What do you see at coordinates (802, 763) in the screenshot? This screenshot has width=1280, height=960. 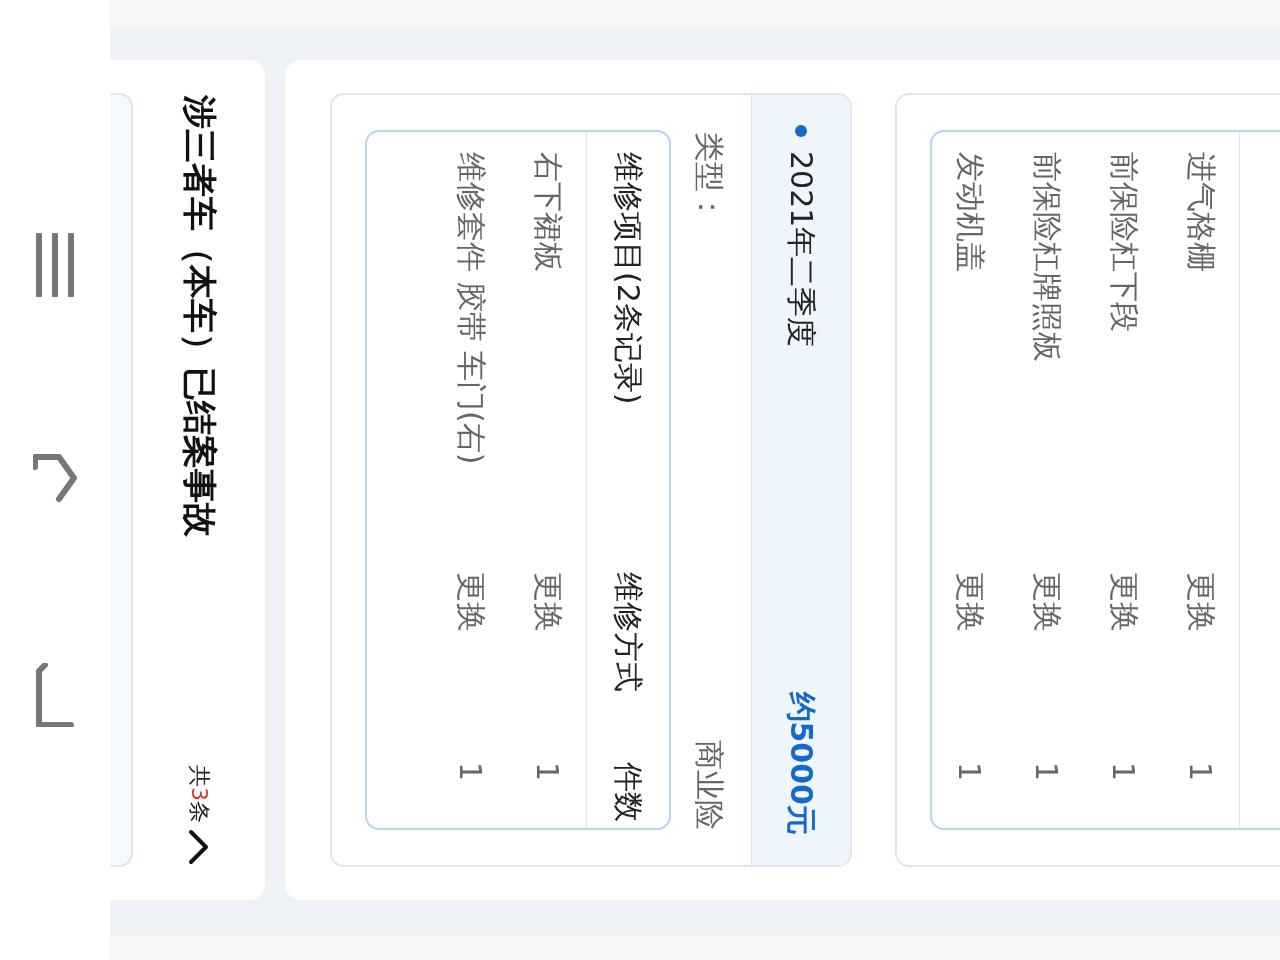 I see `amount-value: 约5000元` at bounding box center [802, 763].